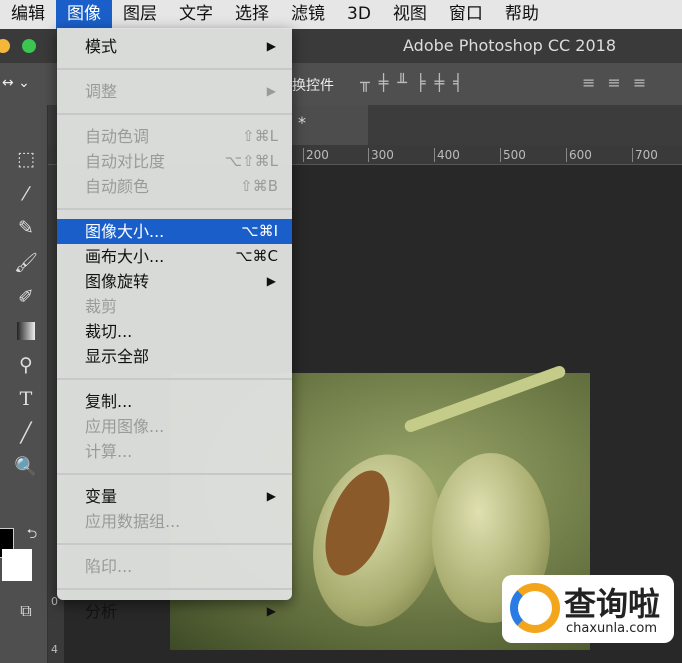 The image size is (682, 663). Describe the element at coordinates (447, 155) in the screenshot. I see `ruler-tick: 400` at that location.